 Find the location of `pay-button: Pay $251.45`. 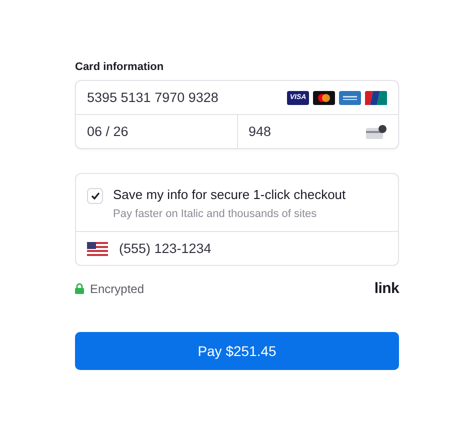

pay-button: Pay $251.45 is located at coordinates (237, 351).